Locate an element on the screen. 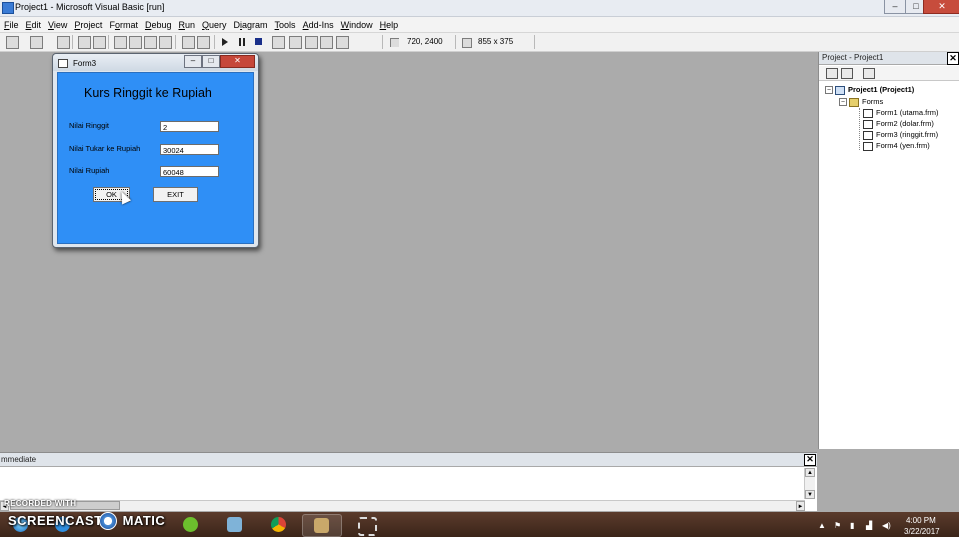  paste-icon is located at coordinates (150, 42).